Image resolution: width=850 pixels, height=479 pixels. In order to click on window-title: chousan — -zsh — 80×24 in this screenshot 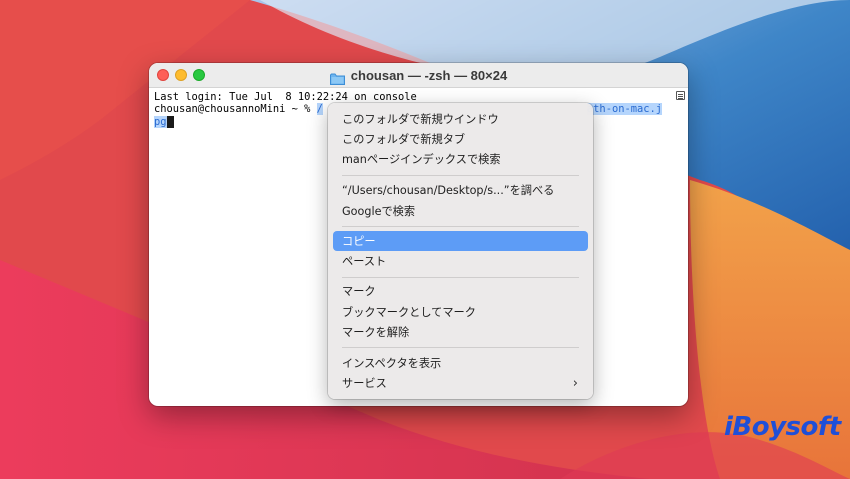, I will do `click(429, 75)`.